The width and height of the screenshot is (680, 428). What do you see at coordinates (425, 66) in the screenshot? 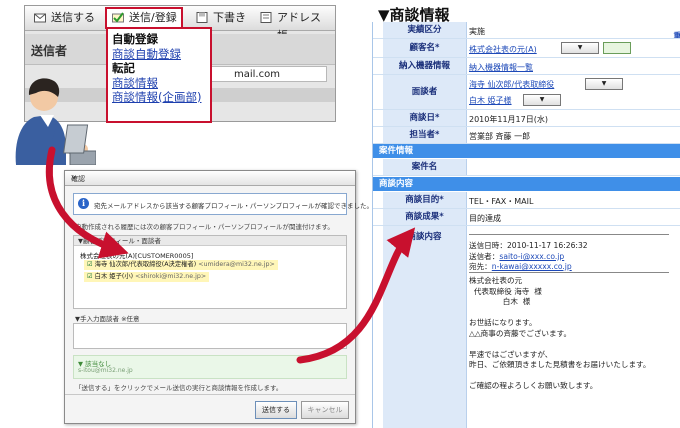
I see `product-key: 納入機器情報` at bounding box center [425, 66].